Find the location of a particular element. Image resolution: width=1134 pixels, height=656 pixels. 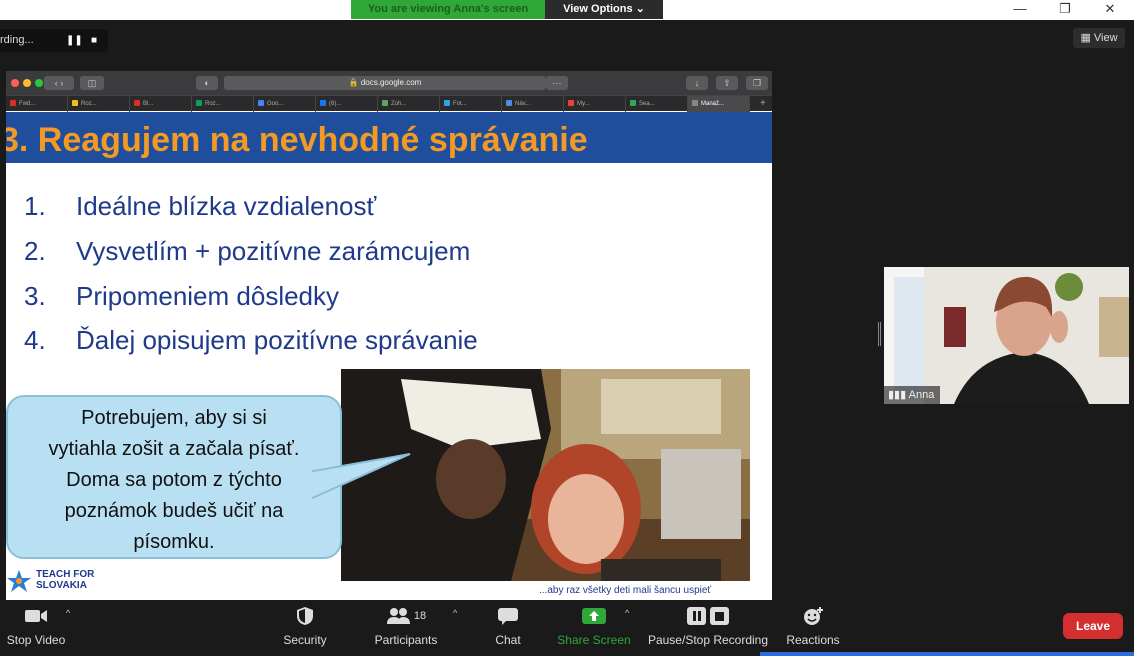

logo-line-1: TEACH FOR is located at coordinates (65, 574).